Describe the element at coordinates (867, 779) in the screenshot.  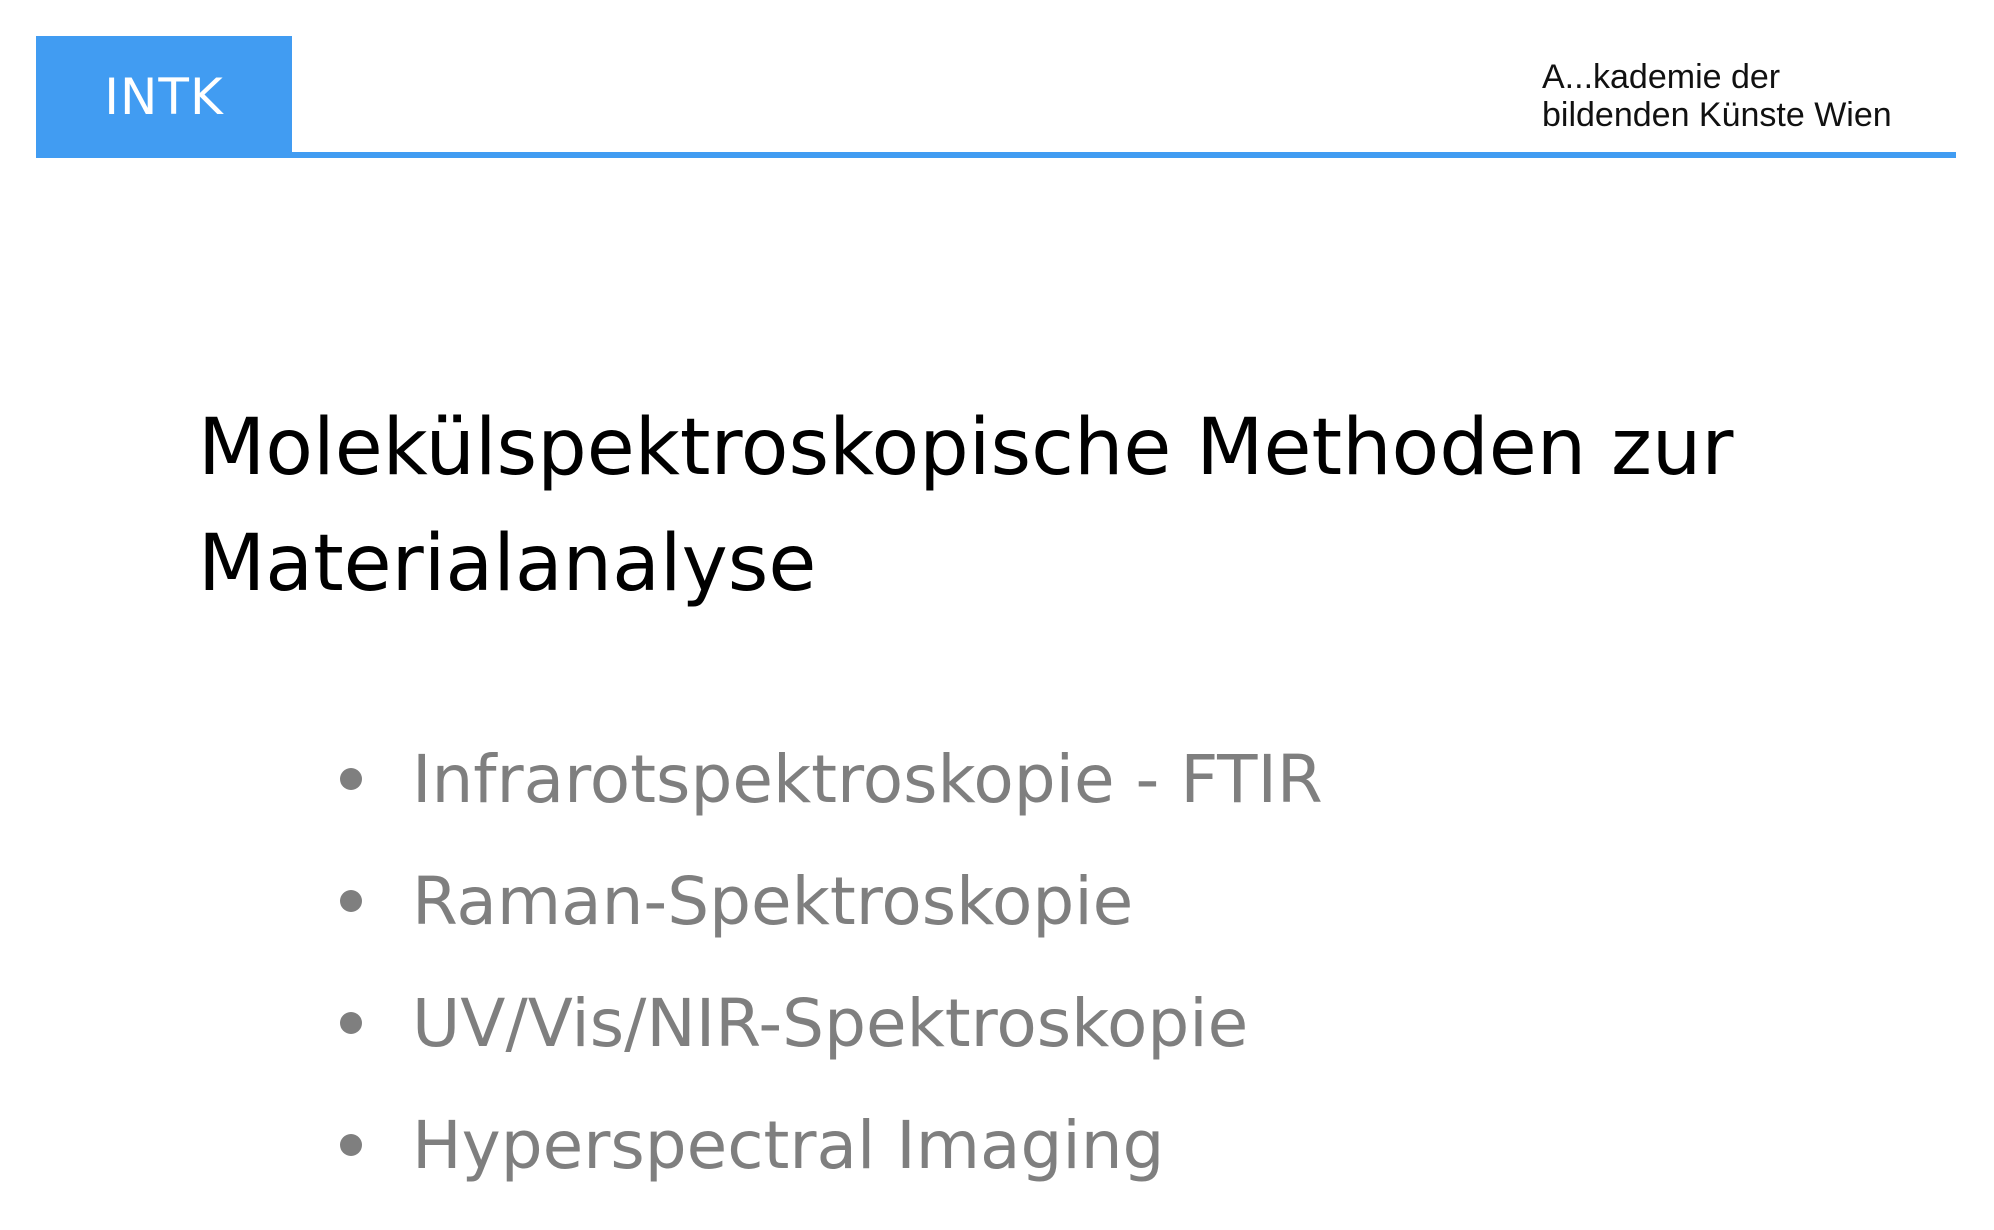
I see `bullet-text: Infrarotspektroskopie - FTIR` at that location.